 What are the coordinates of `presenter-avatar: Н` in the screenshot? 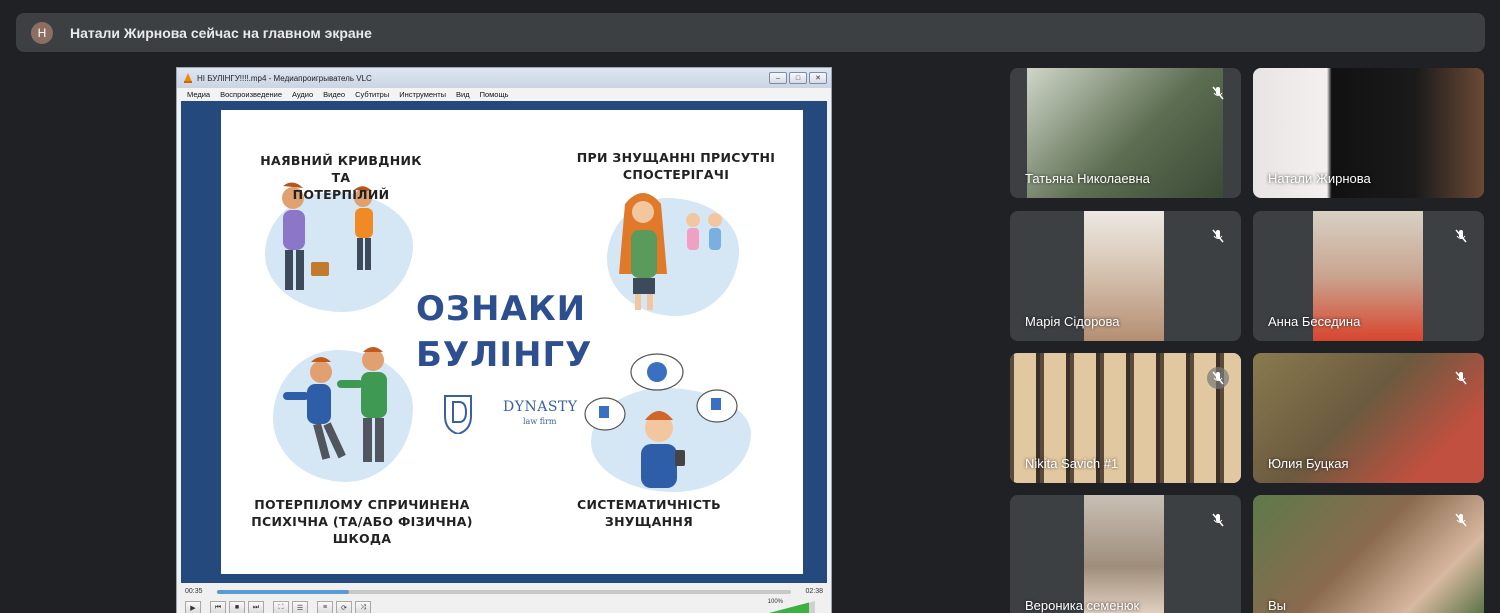 It's located at (42, 32).